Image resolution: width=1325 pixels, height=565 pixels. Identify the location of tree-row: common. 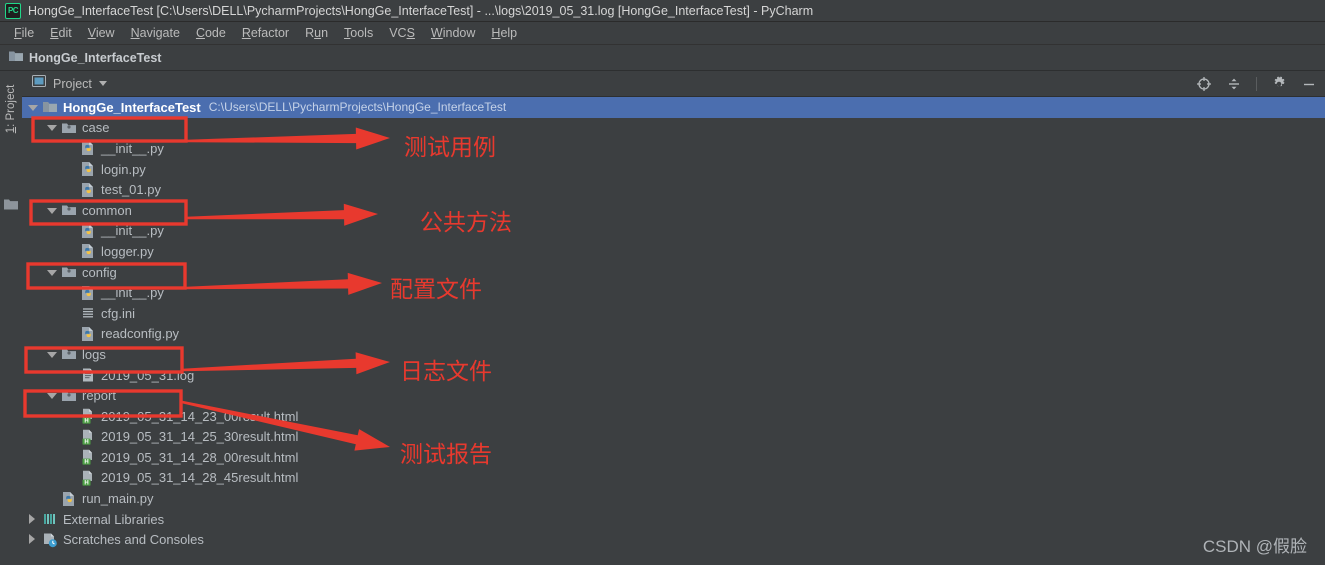
(673, 210).